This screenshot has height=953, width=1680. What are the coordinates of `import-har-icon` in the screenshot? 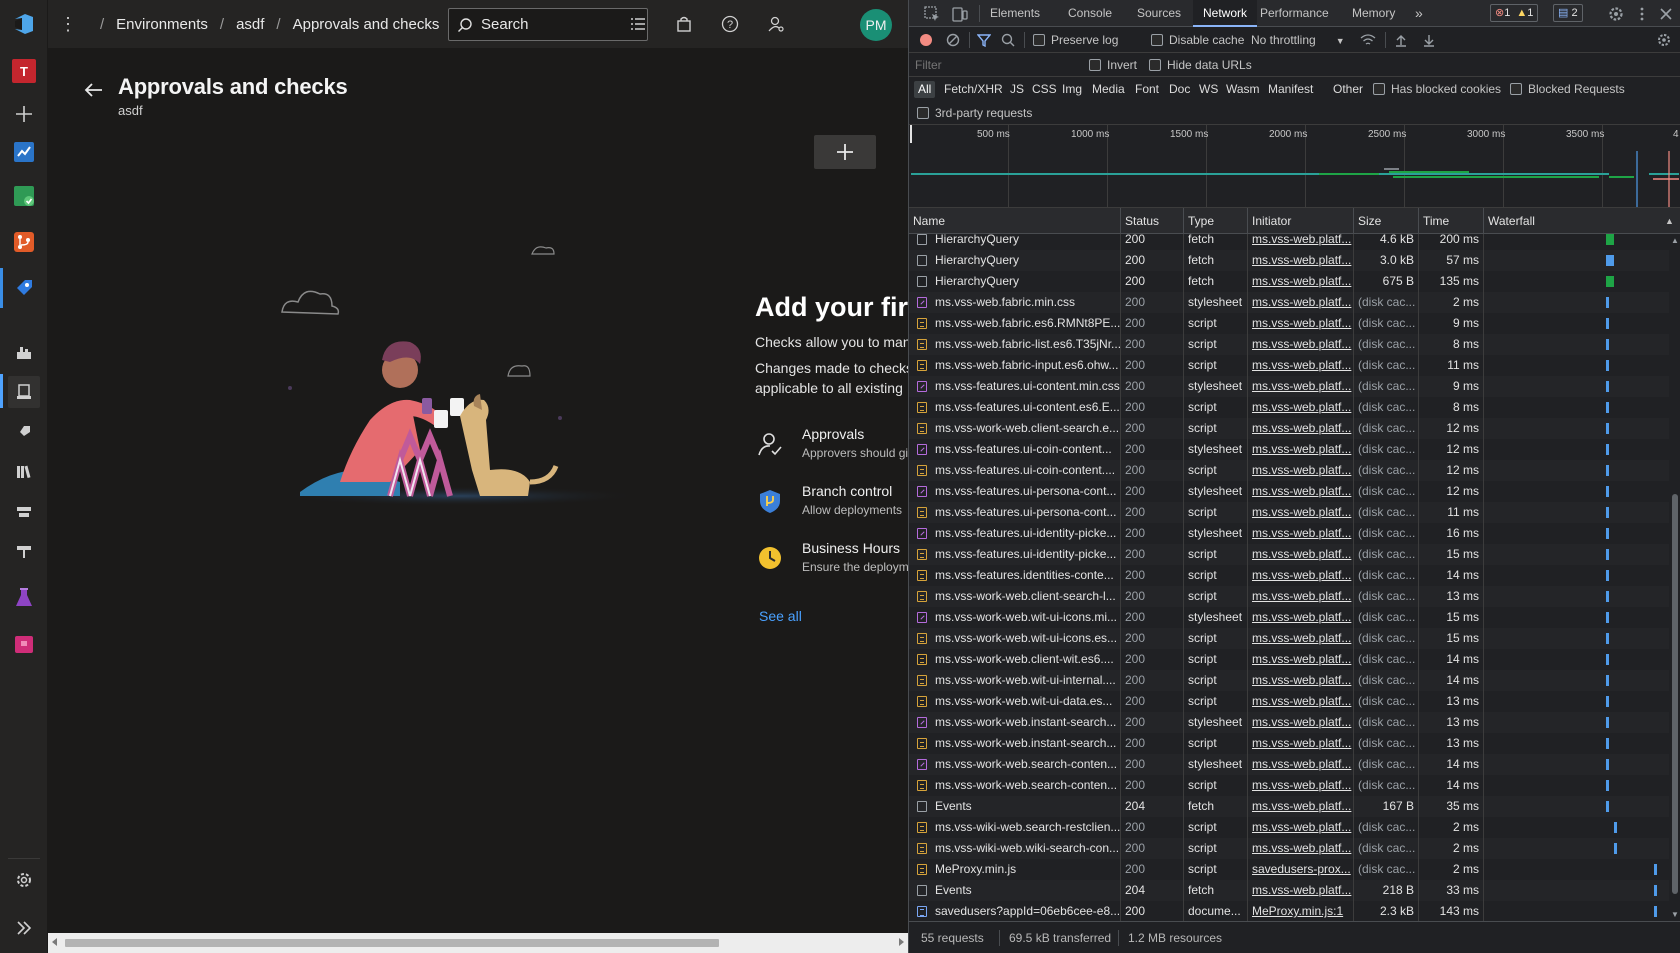 It's located at (1401, 40).